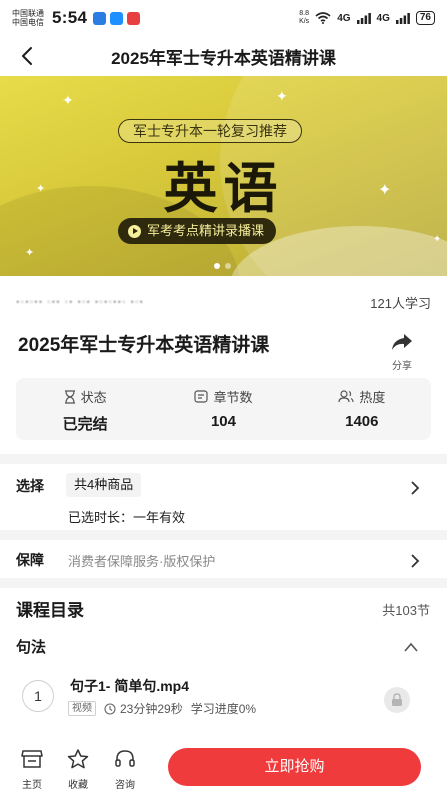 This screenshot has width=447, height=795. What do you see at coordinates (50, 610) in the screenshot?
I see `catalog-title: 课程目录` at bounding box center [50, 610].